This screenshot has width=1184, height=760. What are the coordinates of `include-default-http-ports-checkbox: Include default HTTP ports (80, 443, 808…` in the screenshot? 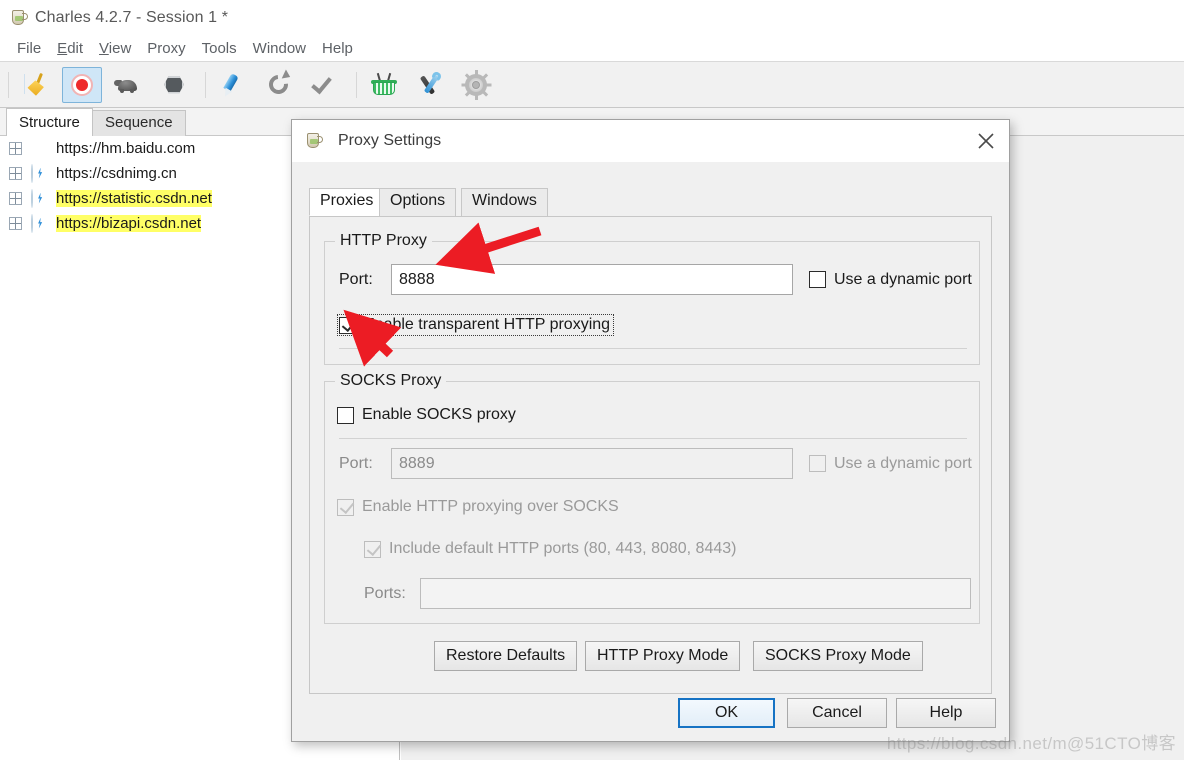 It's located at (550, 549).